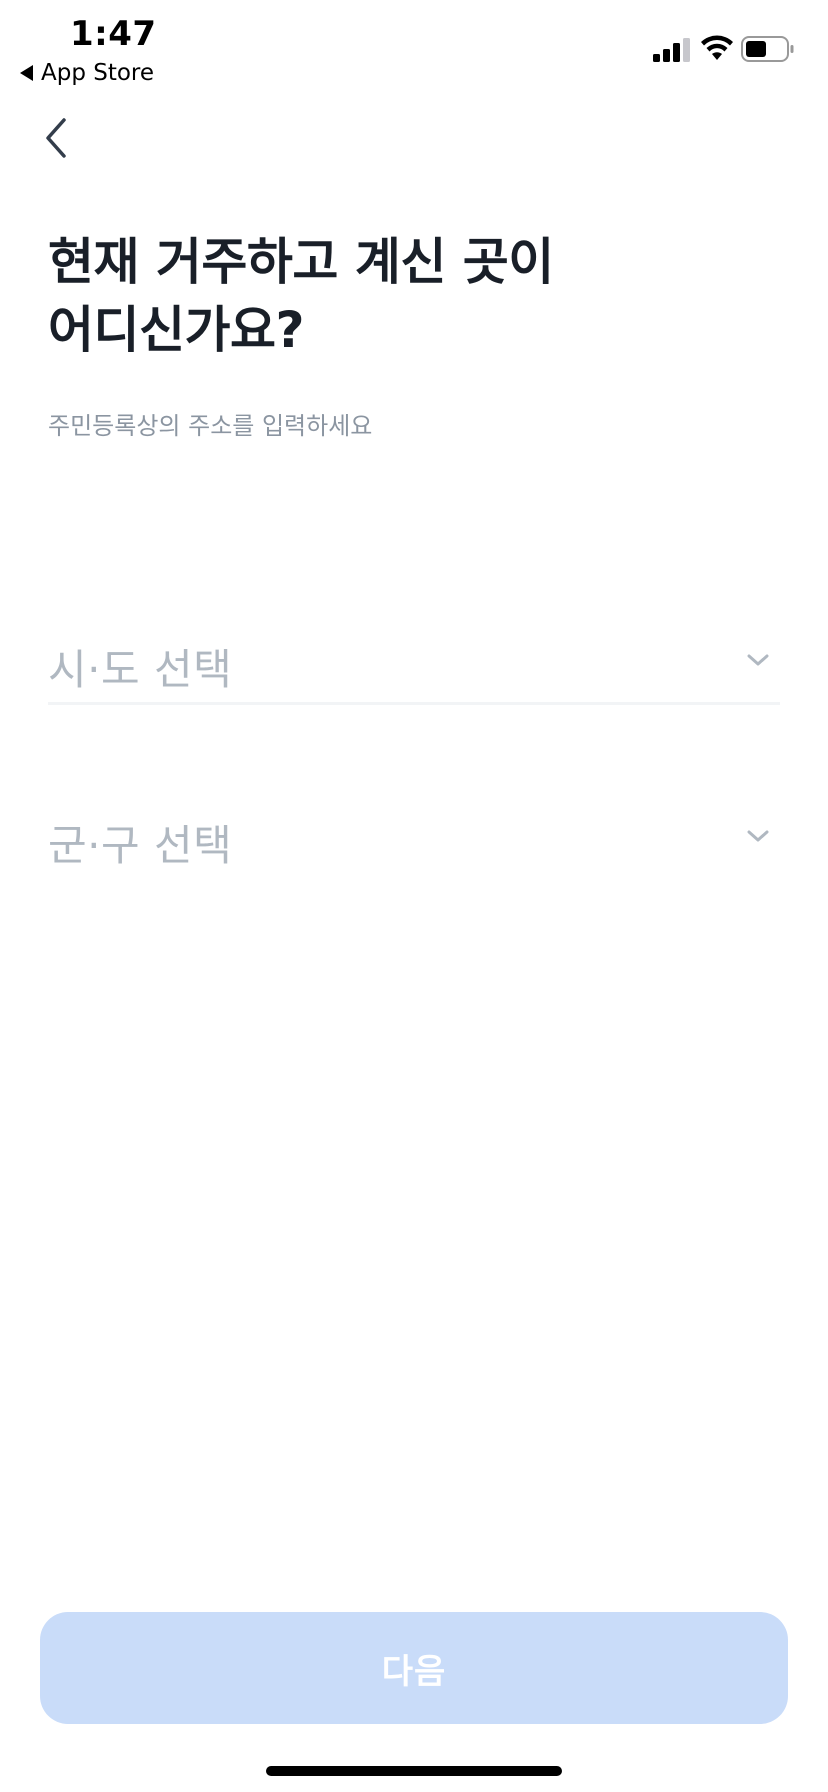  I want to click on city-select-label: 시·도 선택, so click(140, 669).